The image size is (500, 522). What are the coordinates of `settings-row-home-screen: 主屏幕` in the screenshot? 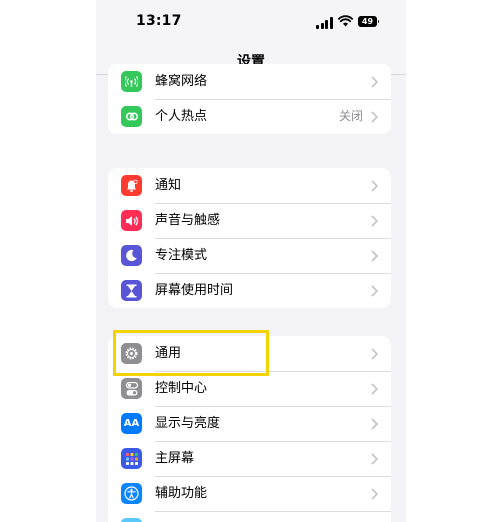 It's located at (249, 458).